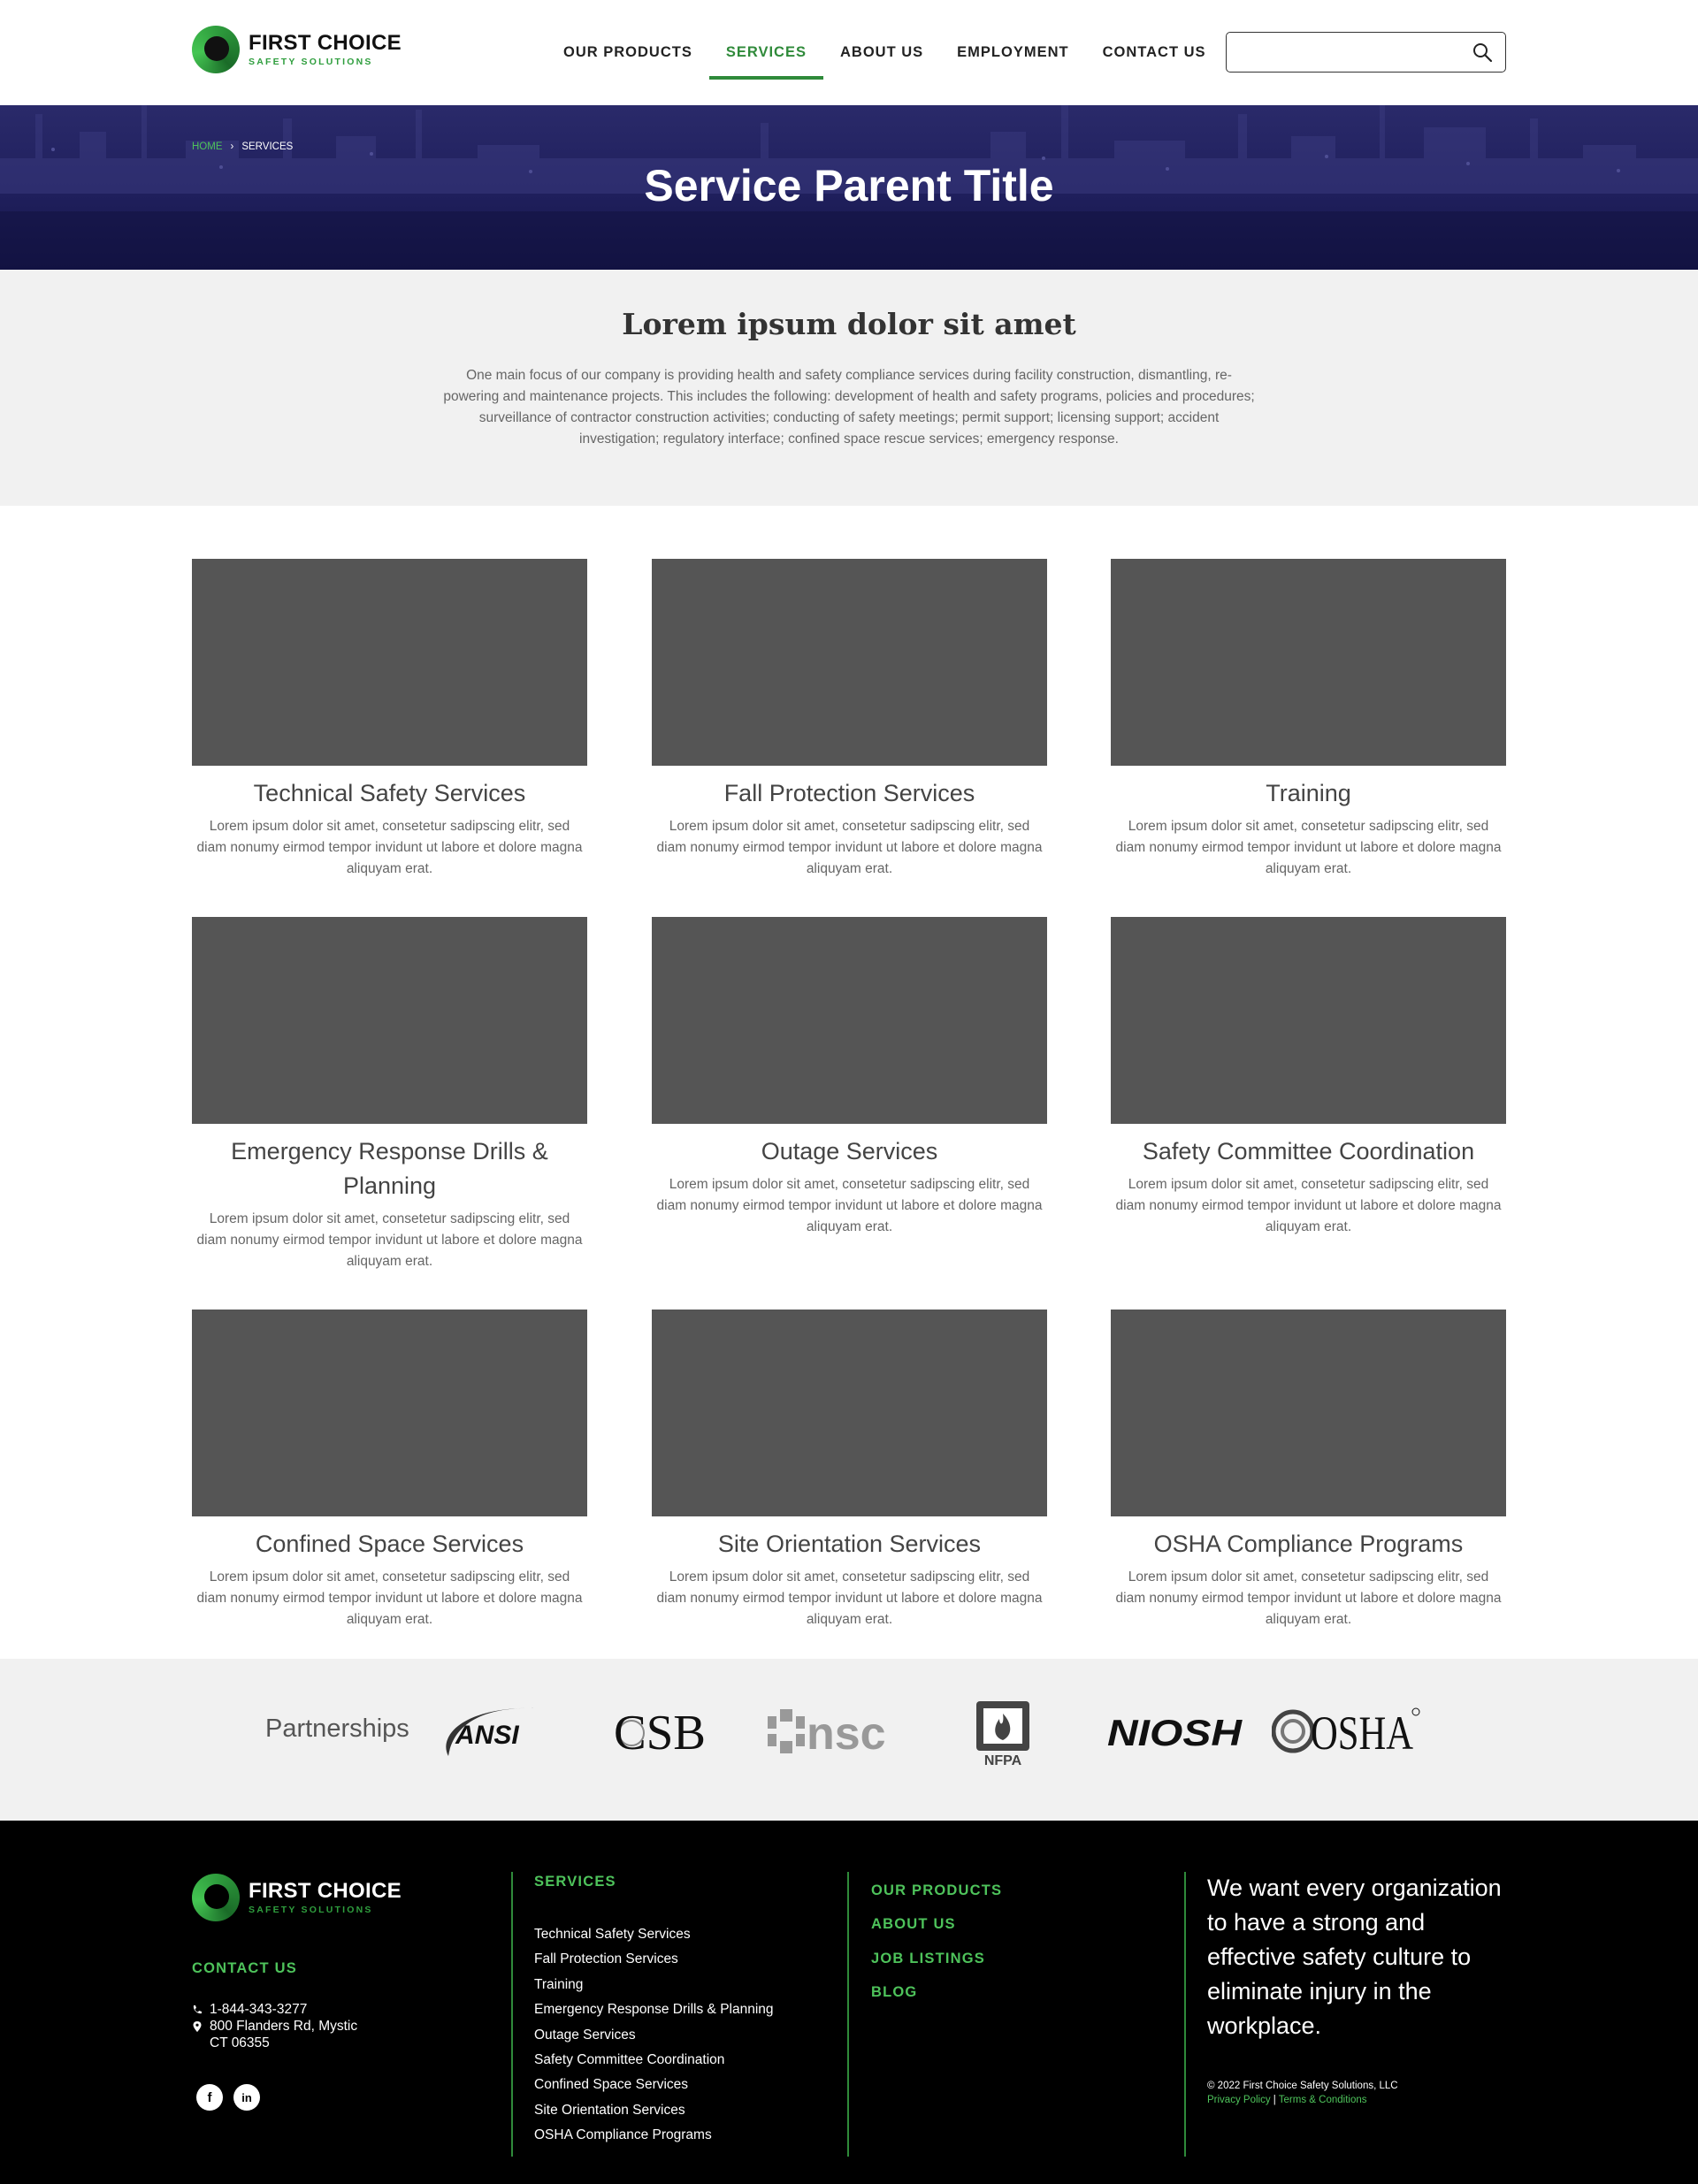 The height and width of the screenshot is (2184, 1698). I want to click on service-title: Safety Committee Coordination, so click(1308, 1151).